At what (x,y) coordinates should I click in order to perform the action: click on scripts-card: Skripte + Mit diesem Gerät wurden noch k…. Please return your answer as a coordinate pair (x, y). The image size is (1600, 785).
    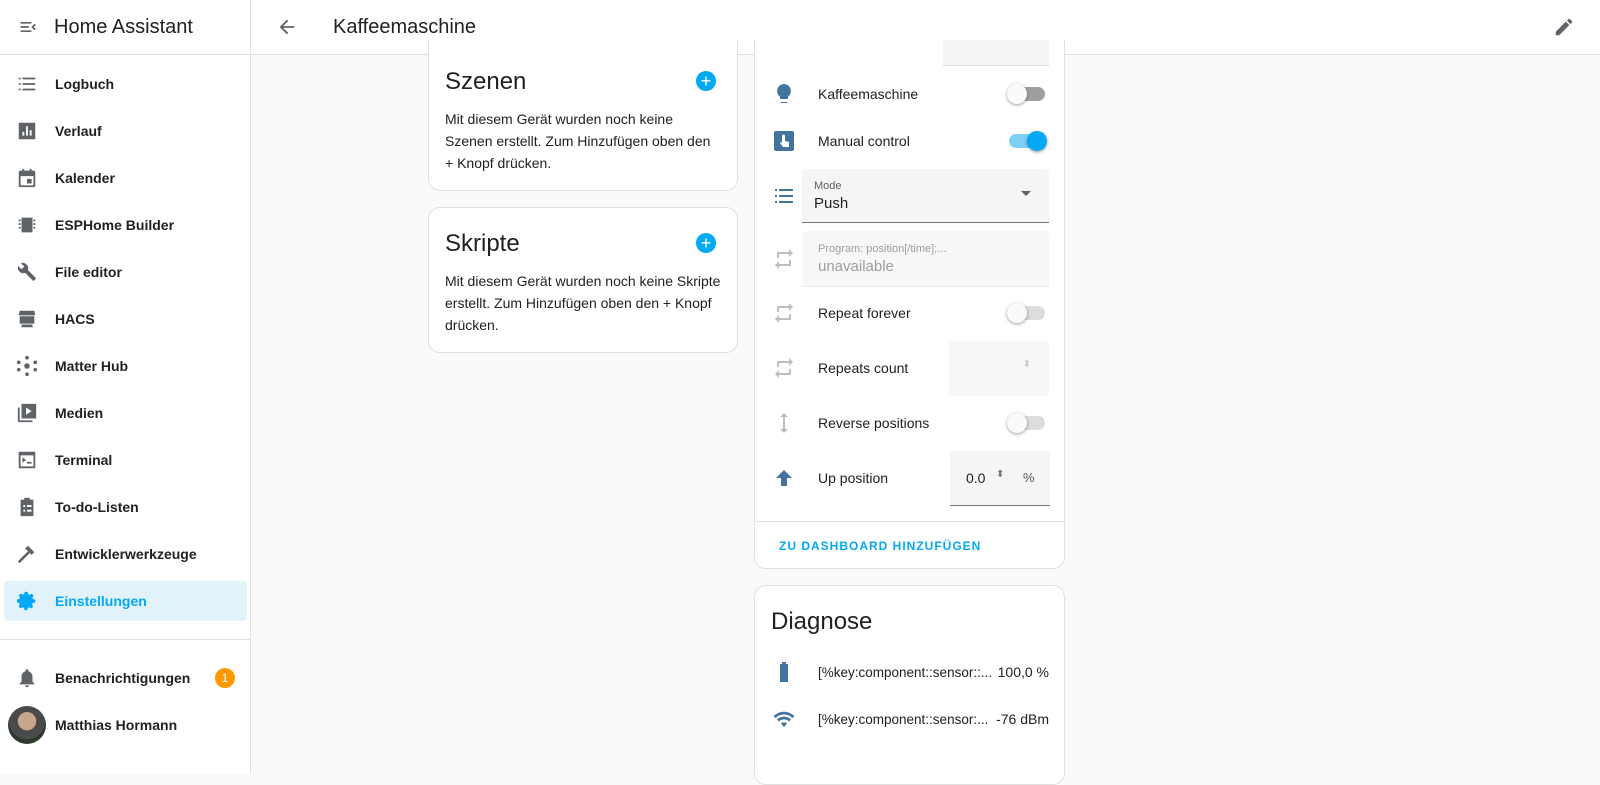
    Looking at the image, I should click on (583, 280).